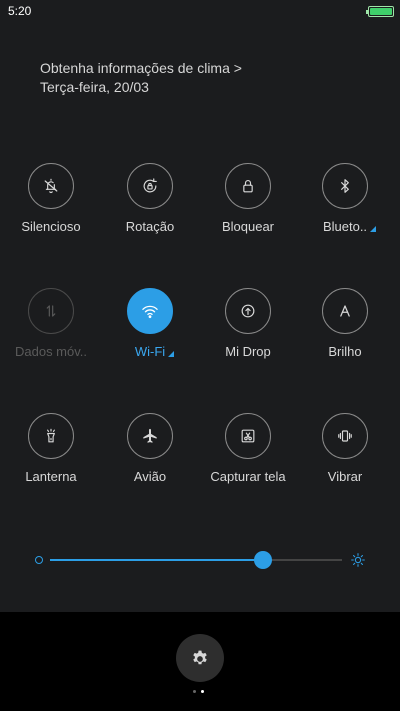 This screenshot has width=400, height=711. I want to click on vibrate-icon, so click(345, 436).